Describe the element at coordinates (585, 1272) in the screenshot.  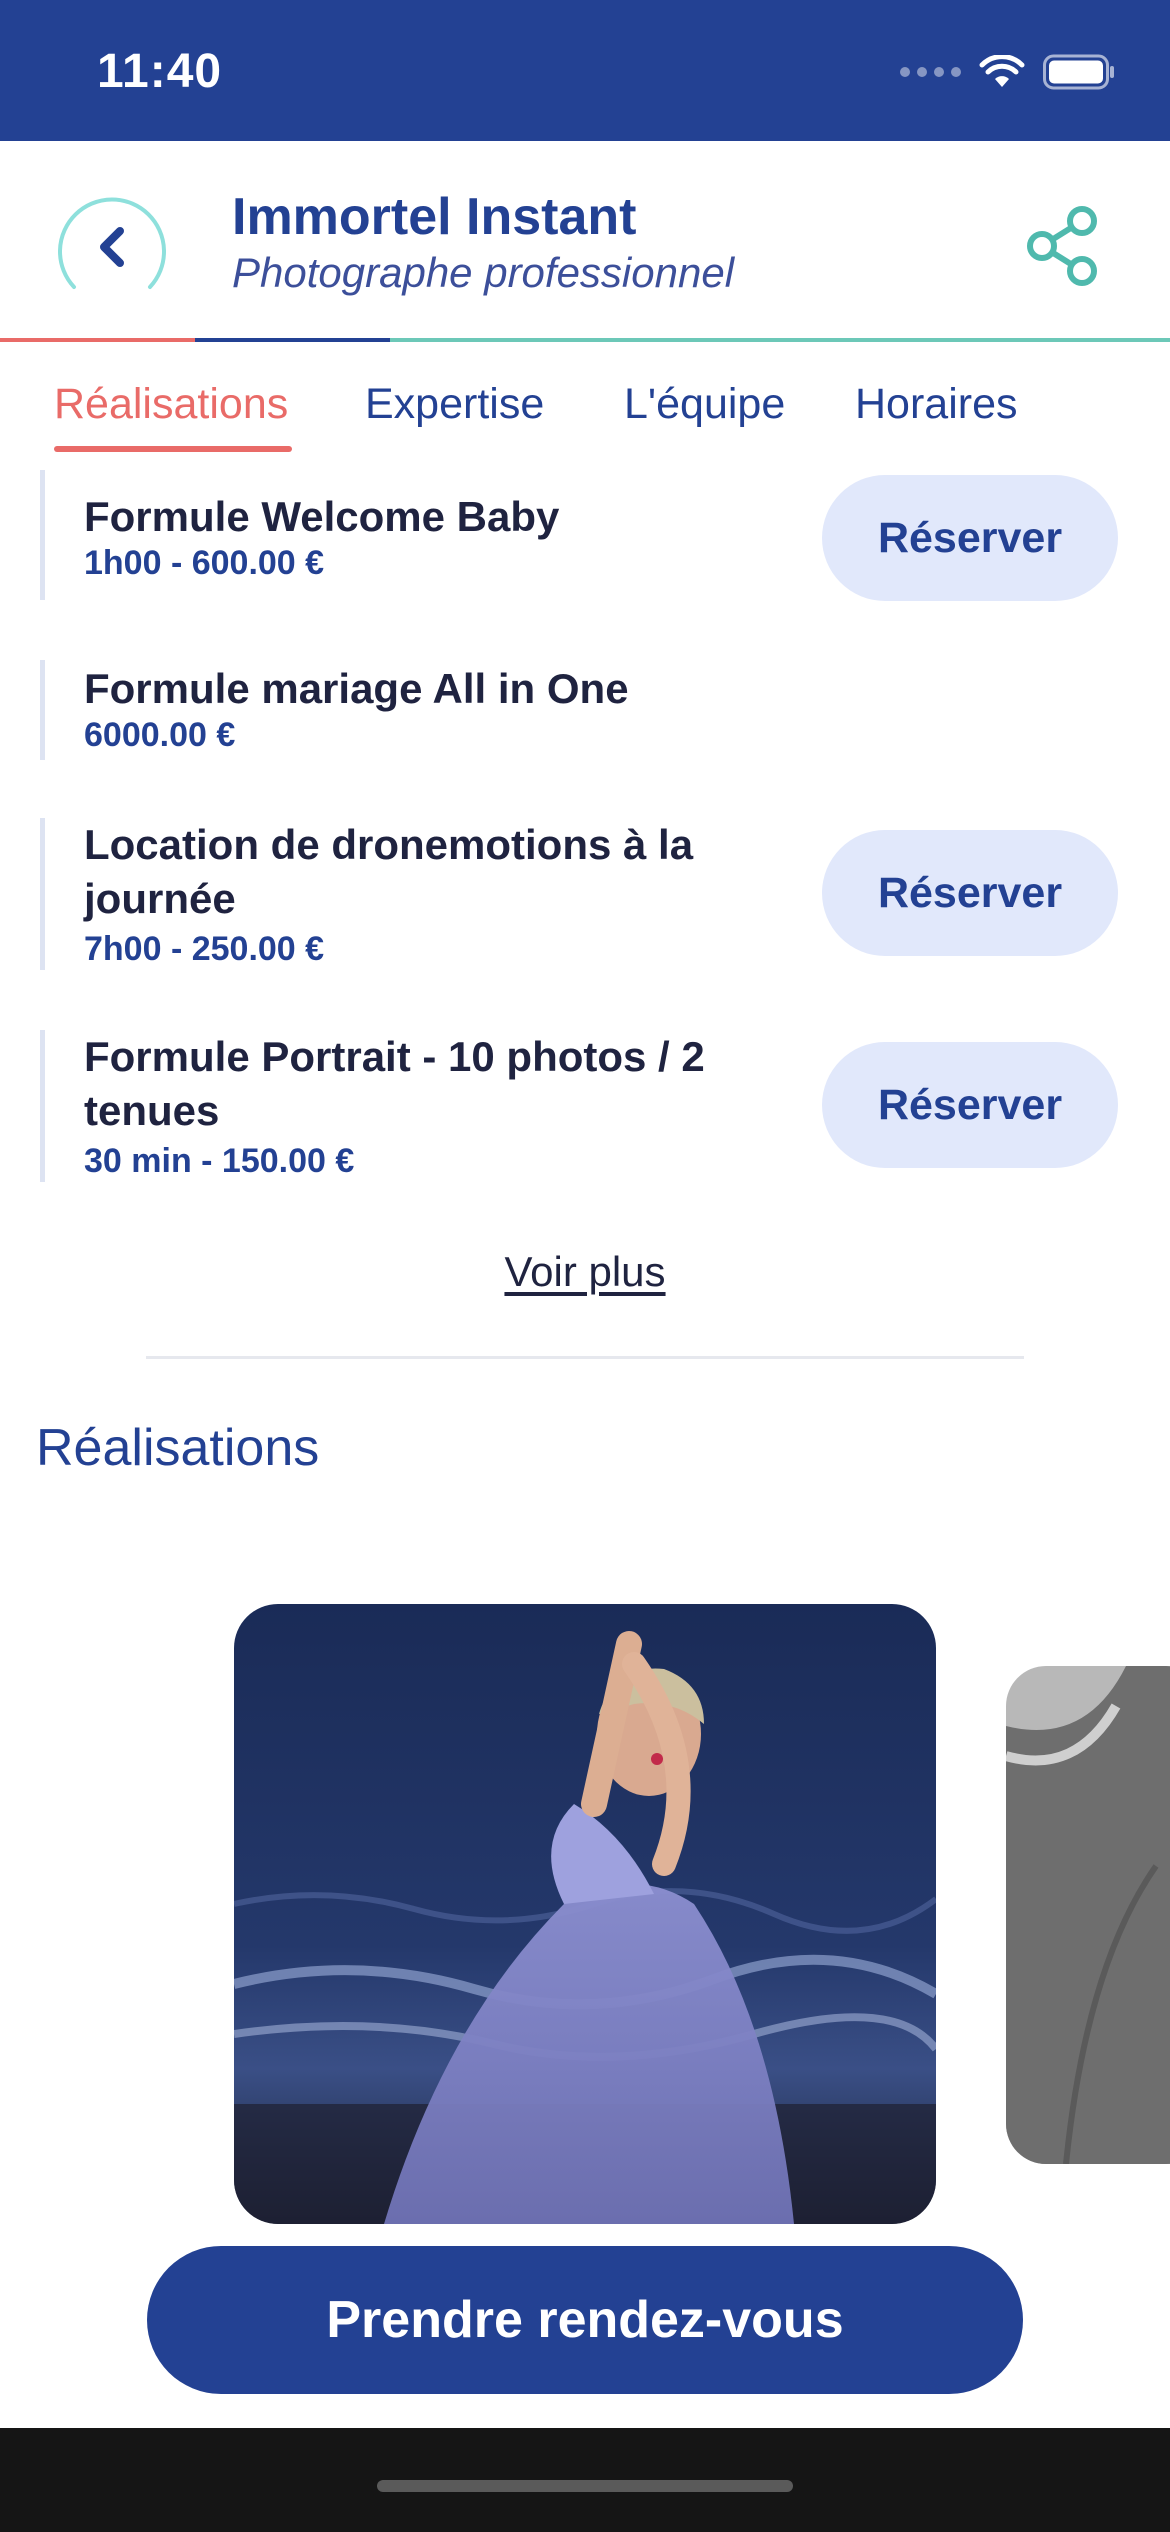
I see `see-more-link: Voir plus` at that location.